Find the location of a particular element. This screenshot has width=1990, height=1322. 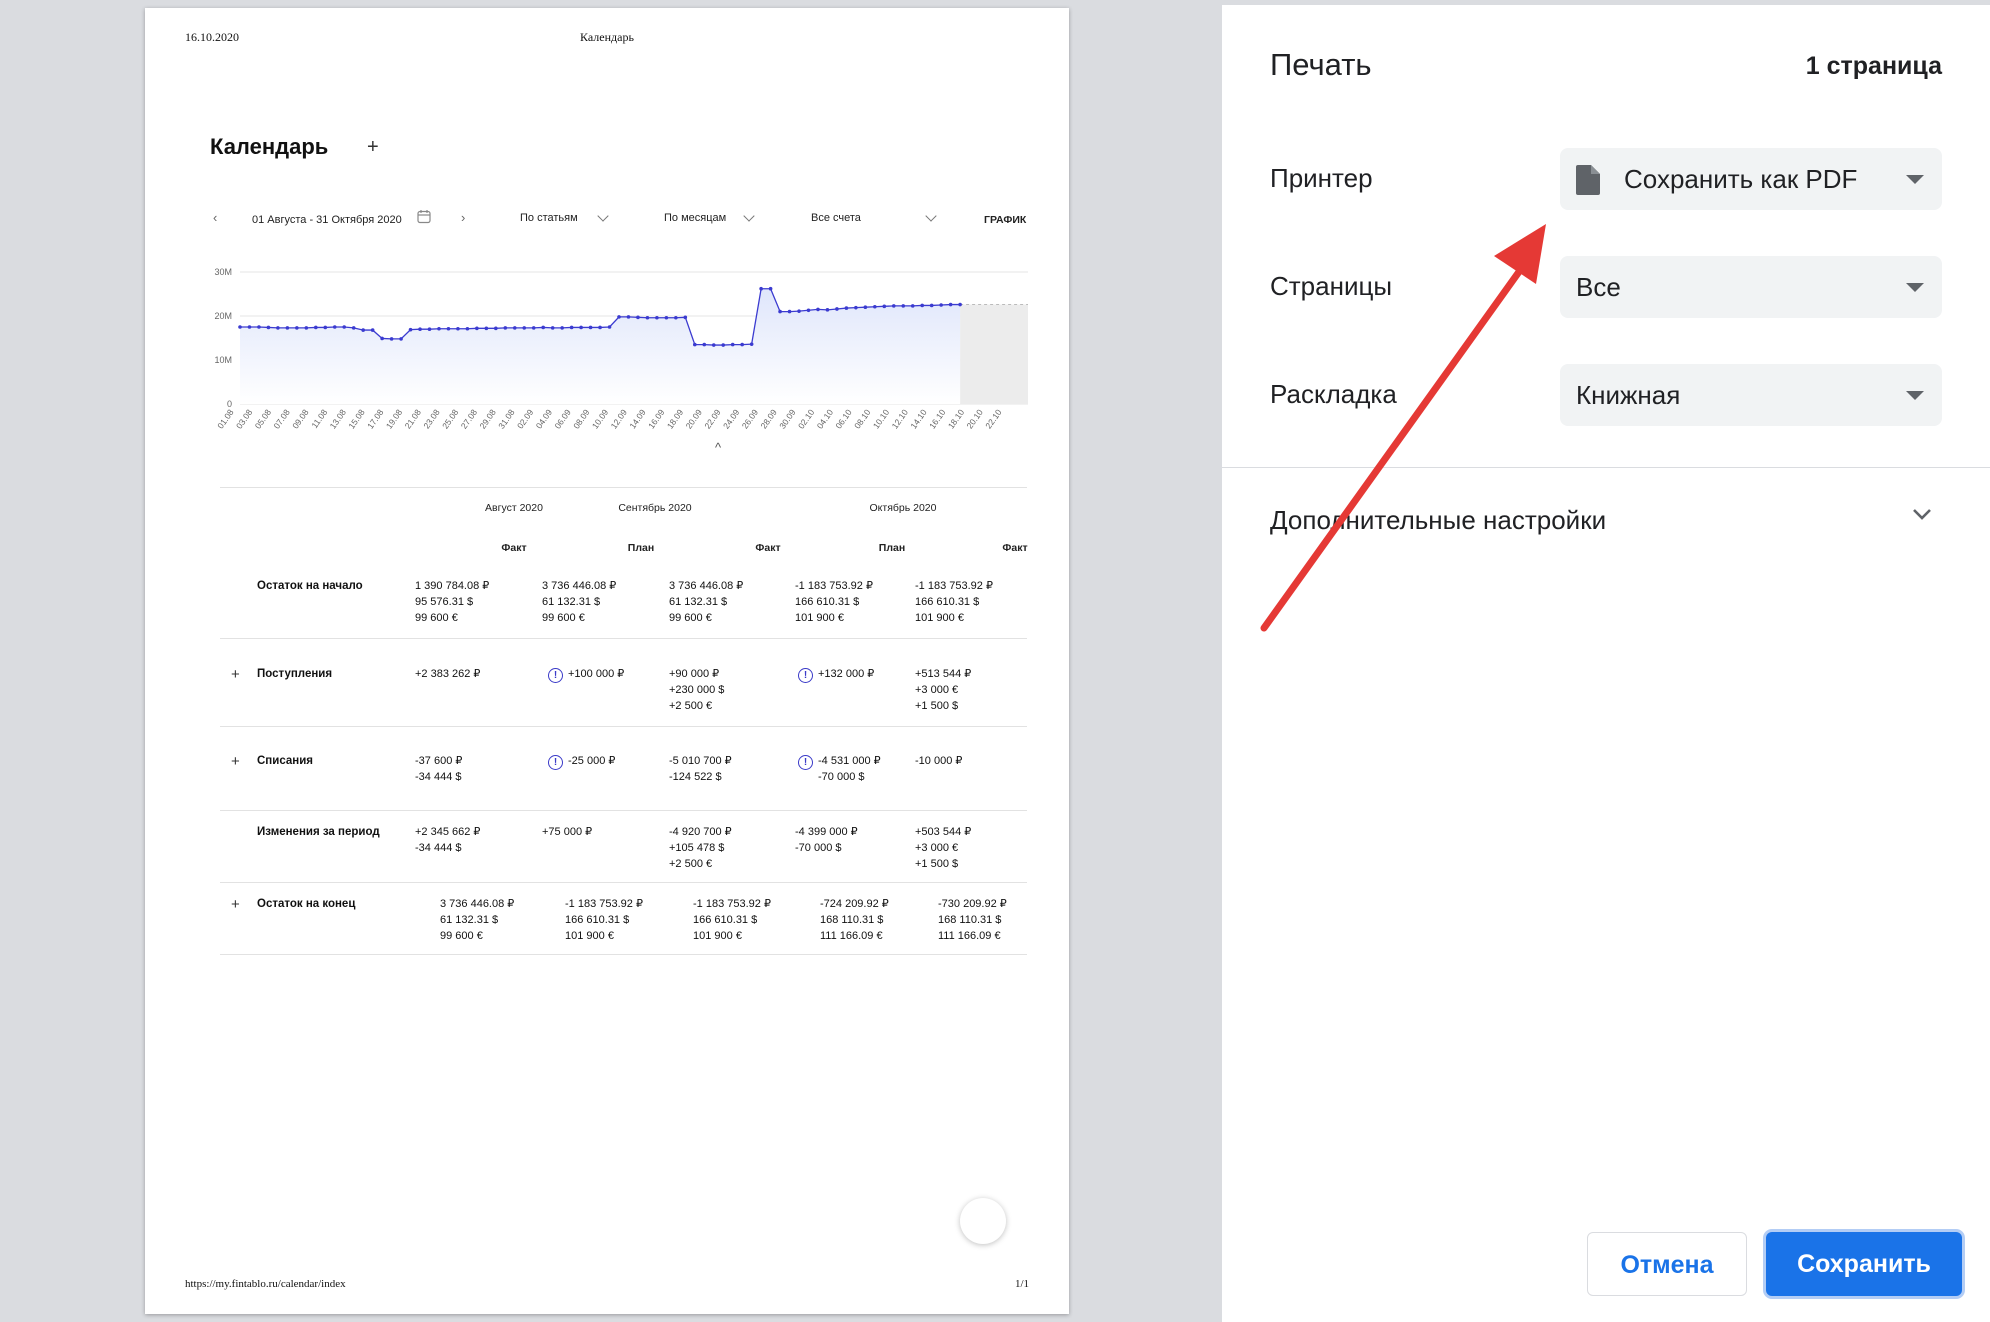

table-cell: ! -25 000 ₽ is located at coordinates (581, 761).